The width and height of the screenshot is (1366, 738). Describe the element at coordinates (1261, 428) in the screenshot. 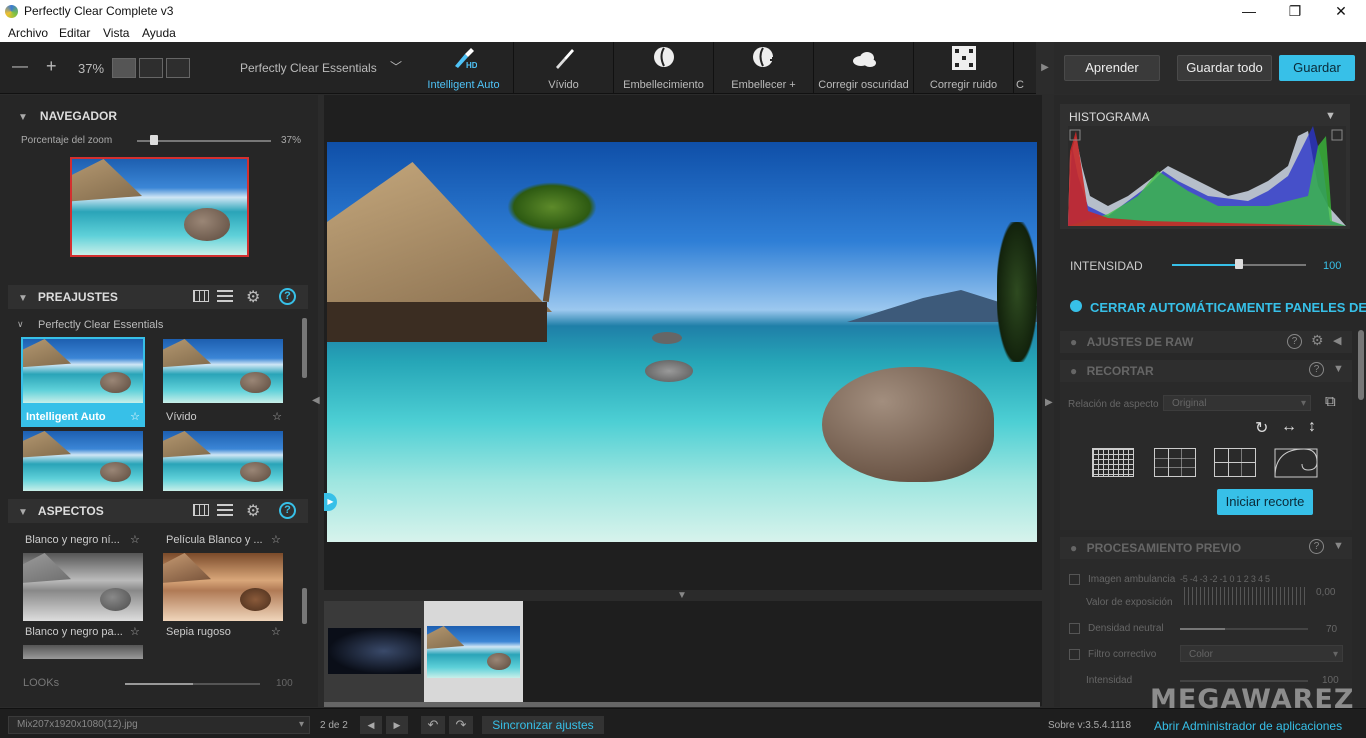

I see `rotate-icon: ↻` at that location.